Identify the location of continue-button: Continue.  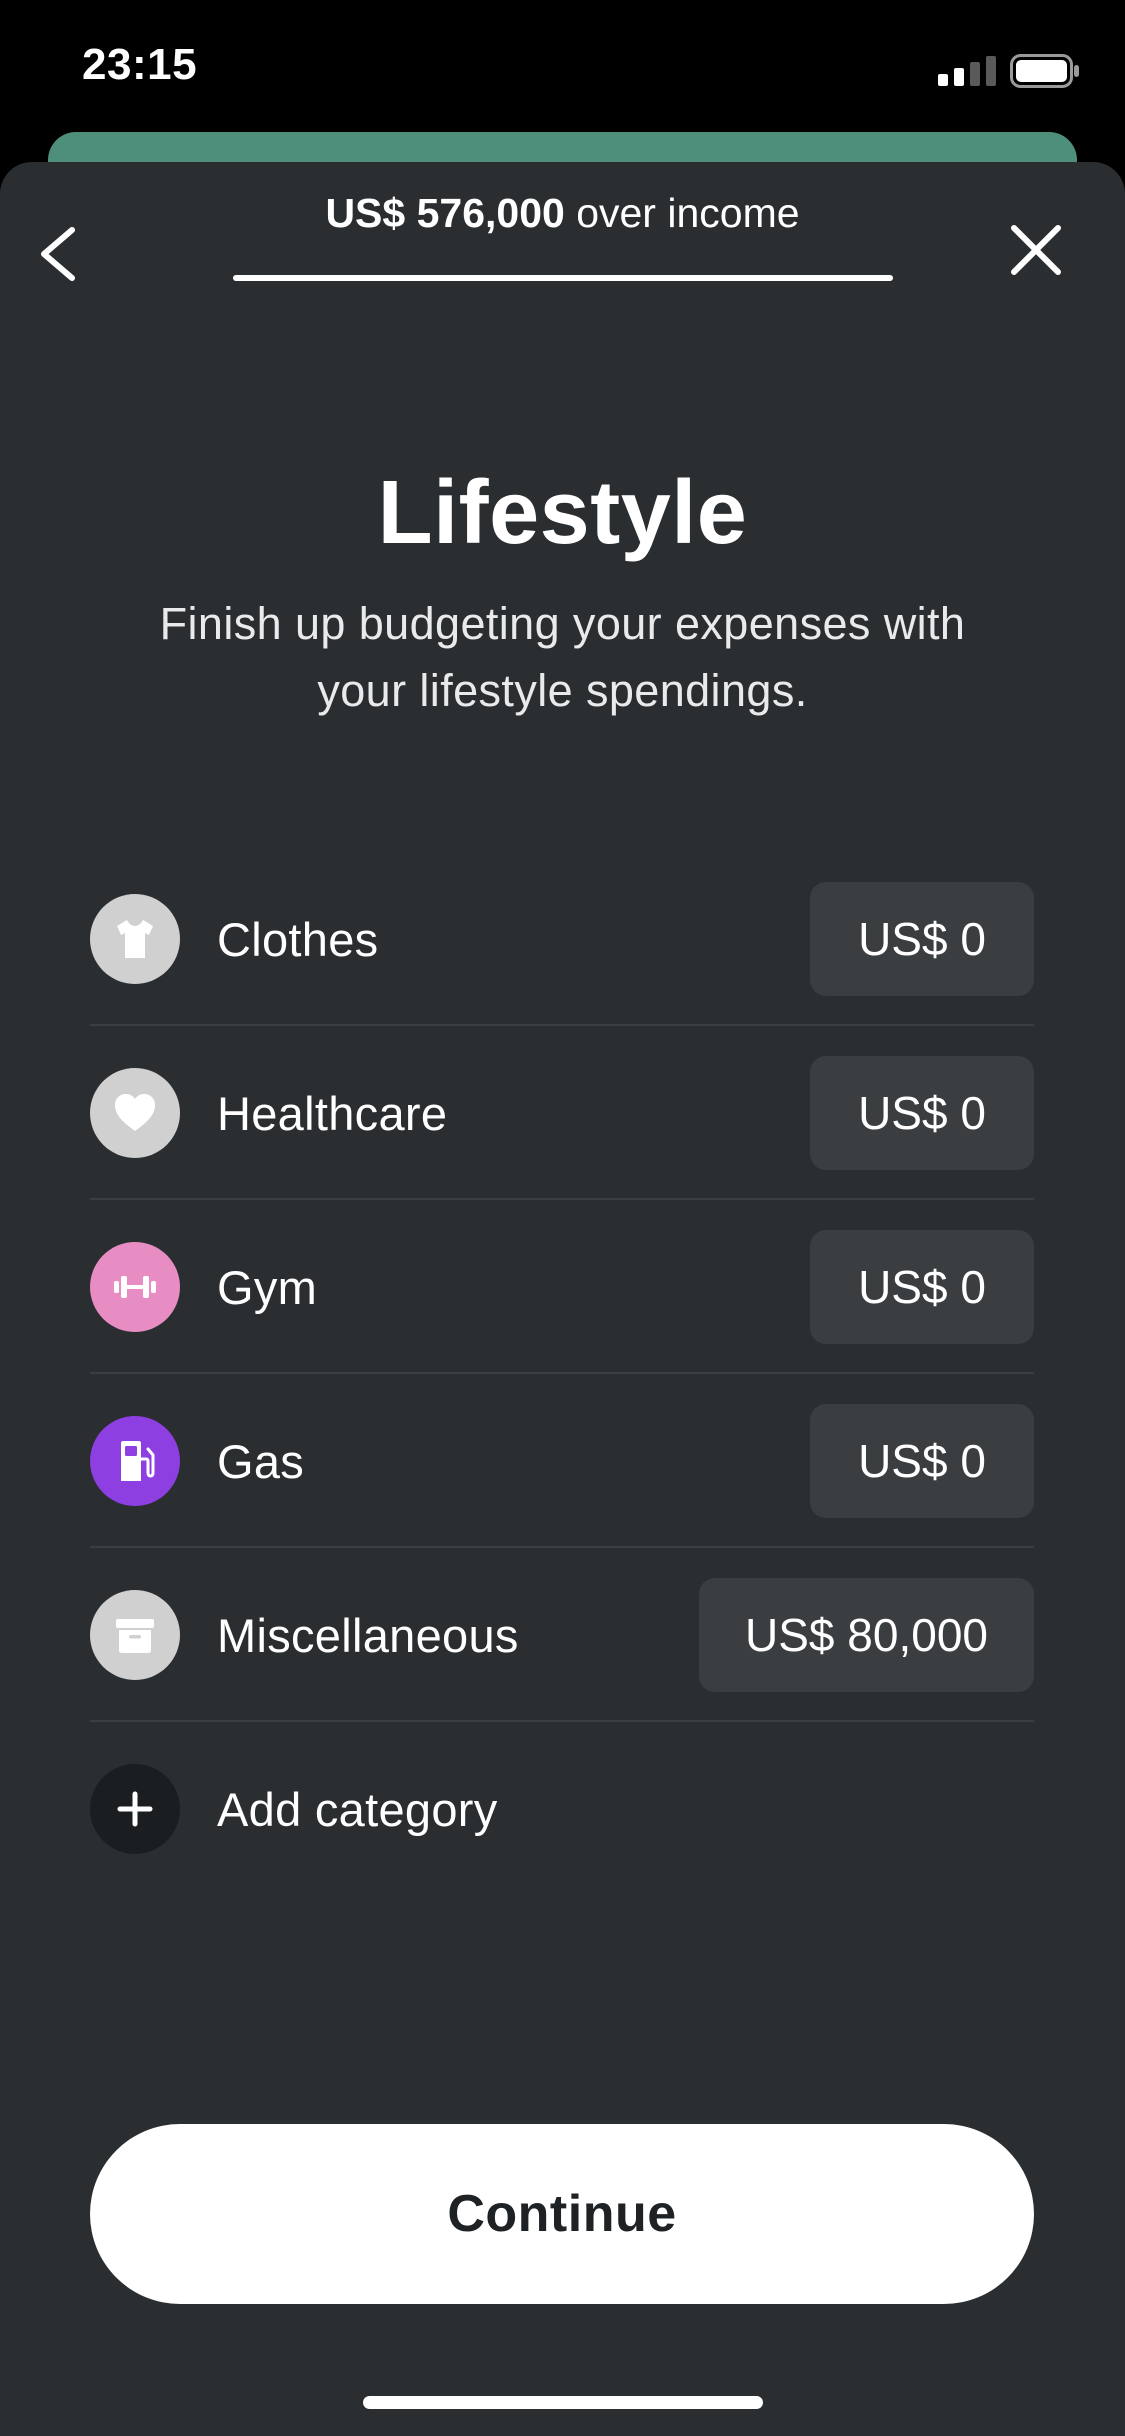
(562, 2214).